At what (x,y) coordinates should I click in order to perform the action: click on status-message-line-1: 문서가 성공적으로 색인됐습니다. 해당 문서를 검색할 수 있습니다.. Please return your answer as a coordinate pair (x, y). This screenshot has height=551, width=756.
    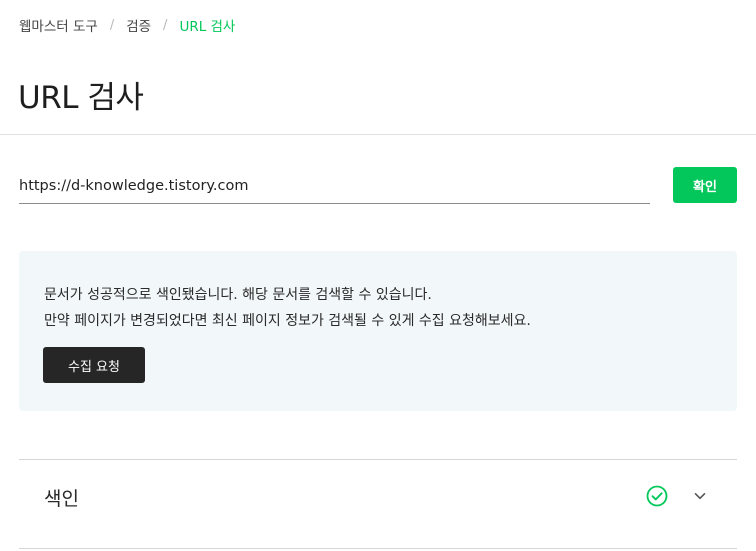
    Looking at the image, I should click on (238, 295).